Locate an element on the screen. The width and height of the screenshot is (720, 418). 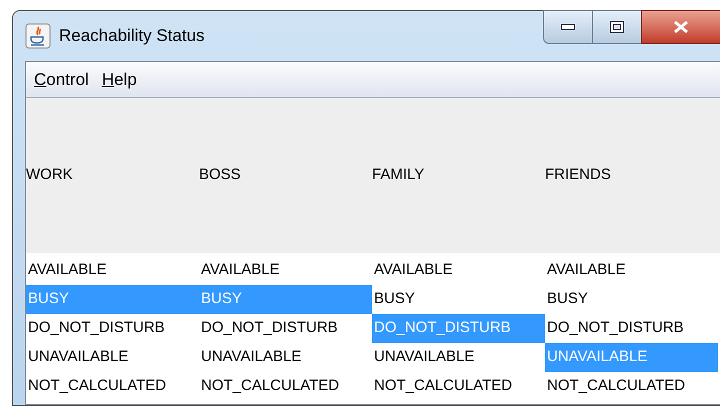
minimize-icon is located at coordinates (568, 27).